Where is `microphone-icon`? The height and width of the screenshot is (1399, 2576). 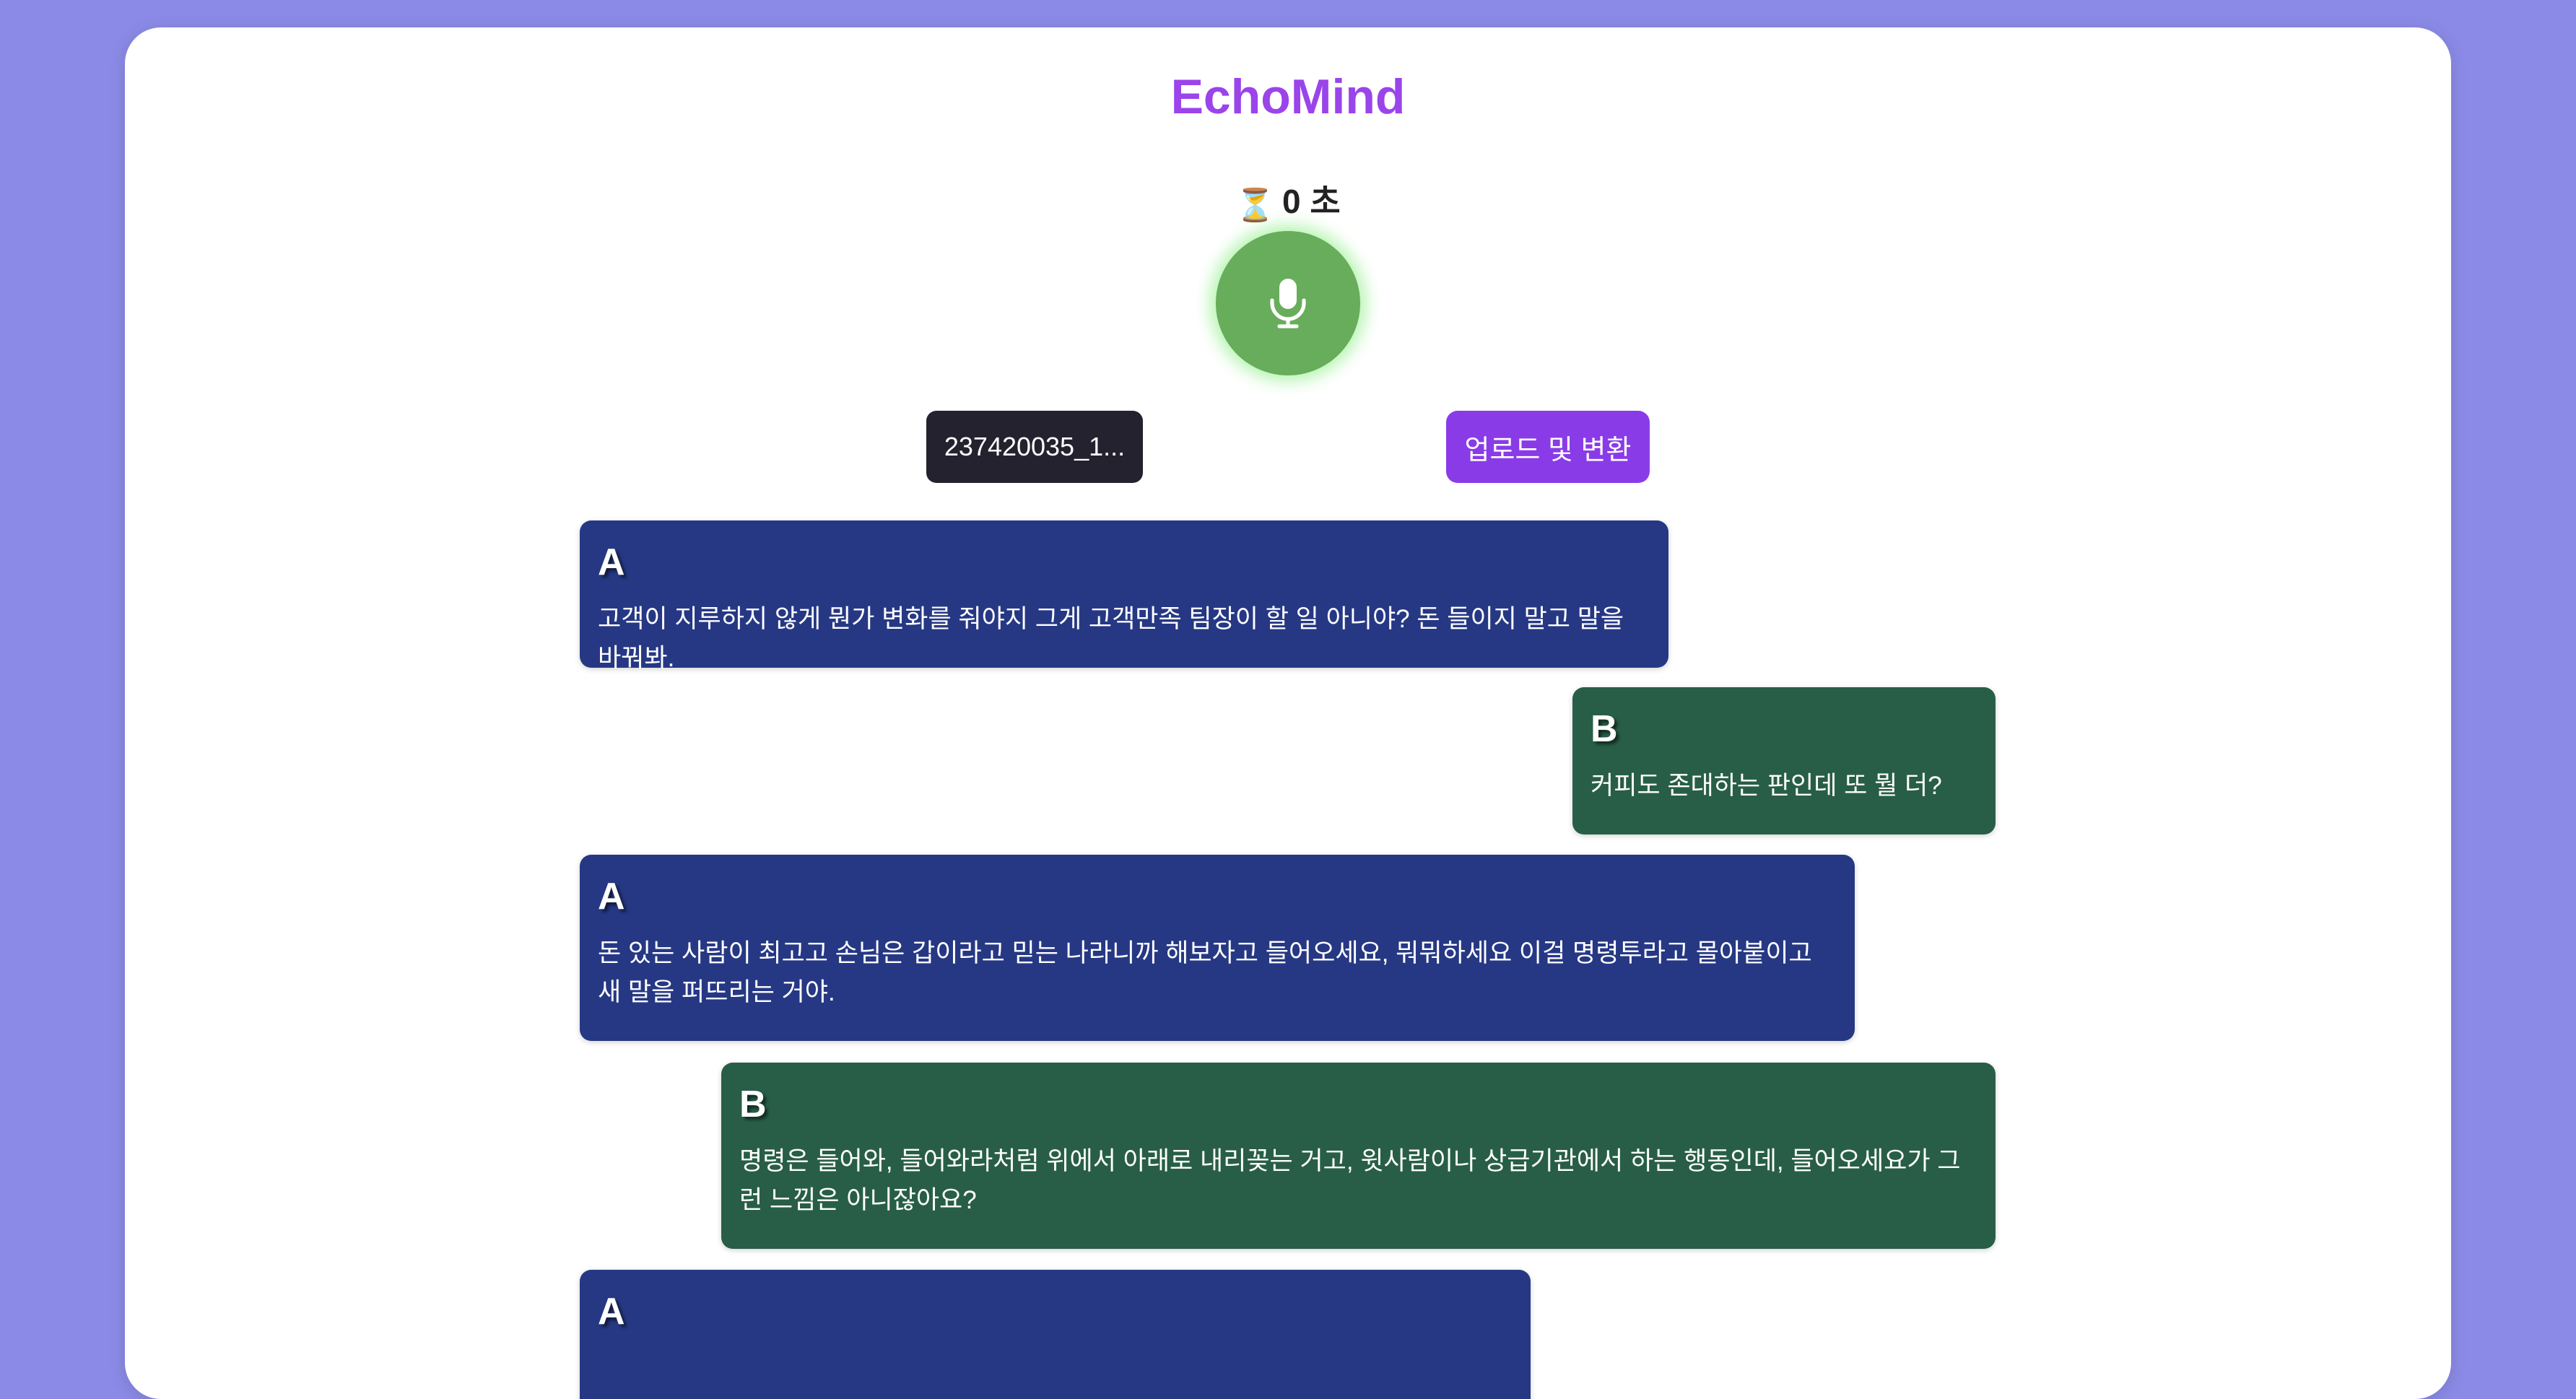 microphone-icon is located at coordinates (1288, 303).